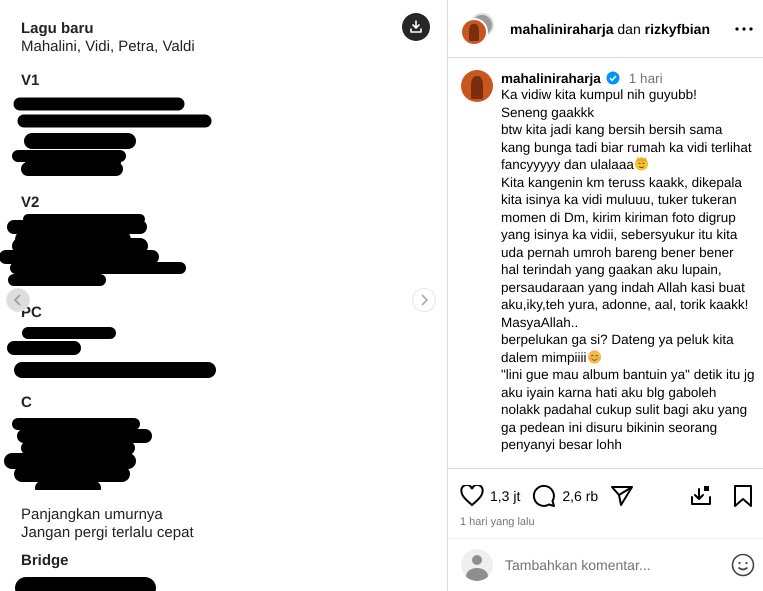  Describe the element at coordinates (551, 78) in the screenshot. I see `username: mahaliniraharja` at that location.